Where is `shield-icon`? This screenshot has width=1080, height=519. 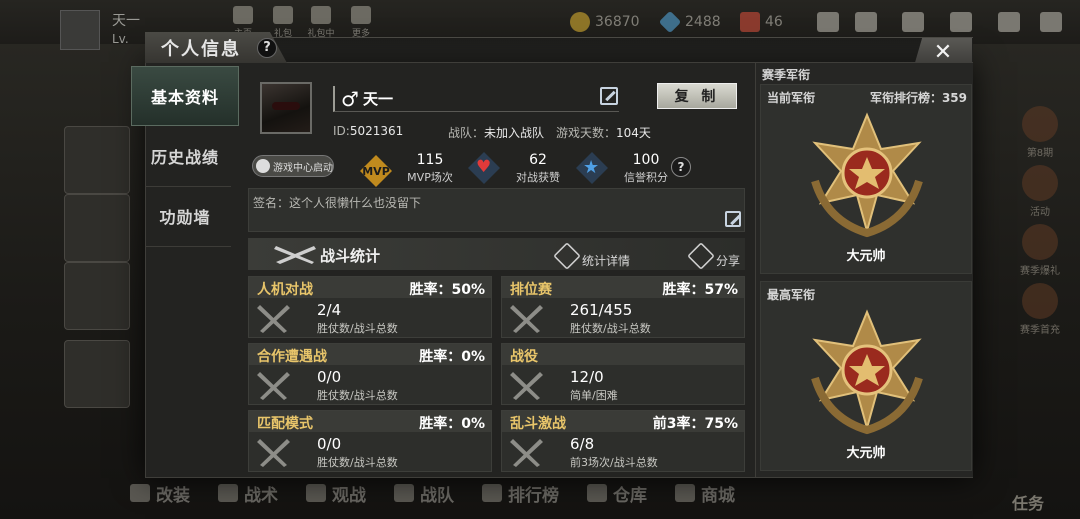
shield-icon is located at coordinates (404, 493).